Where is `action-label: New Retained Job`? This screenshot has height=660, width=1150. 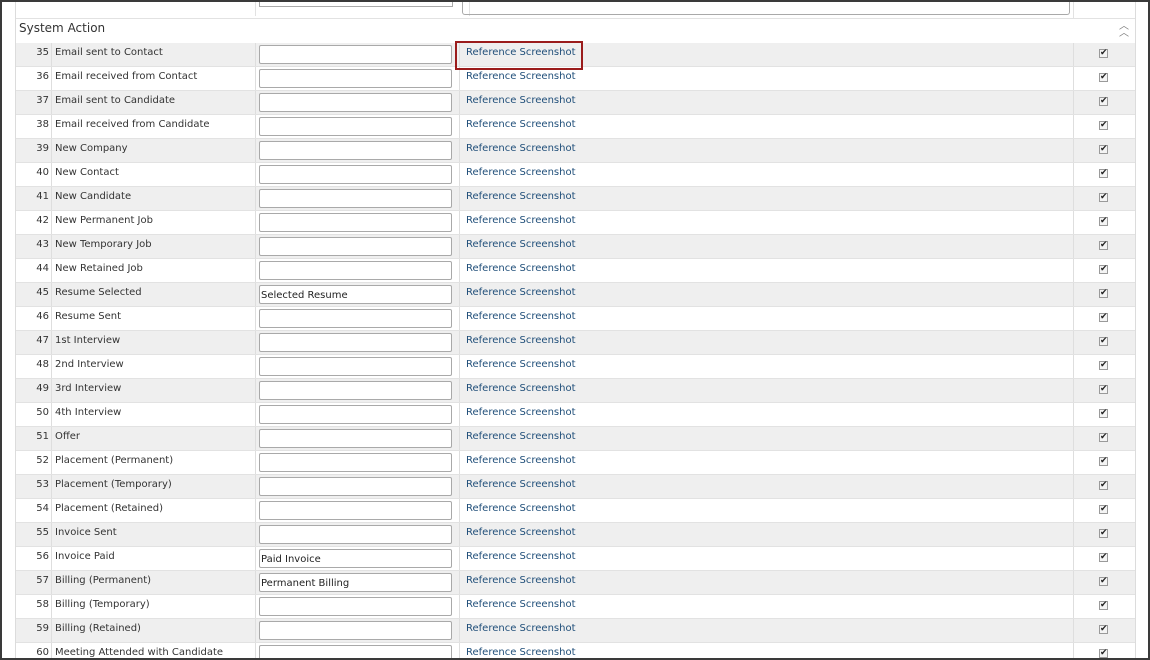
action-label: New Retained Job is located at coordinates (99, 268).